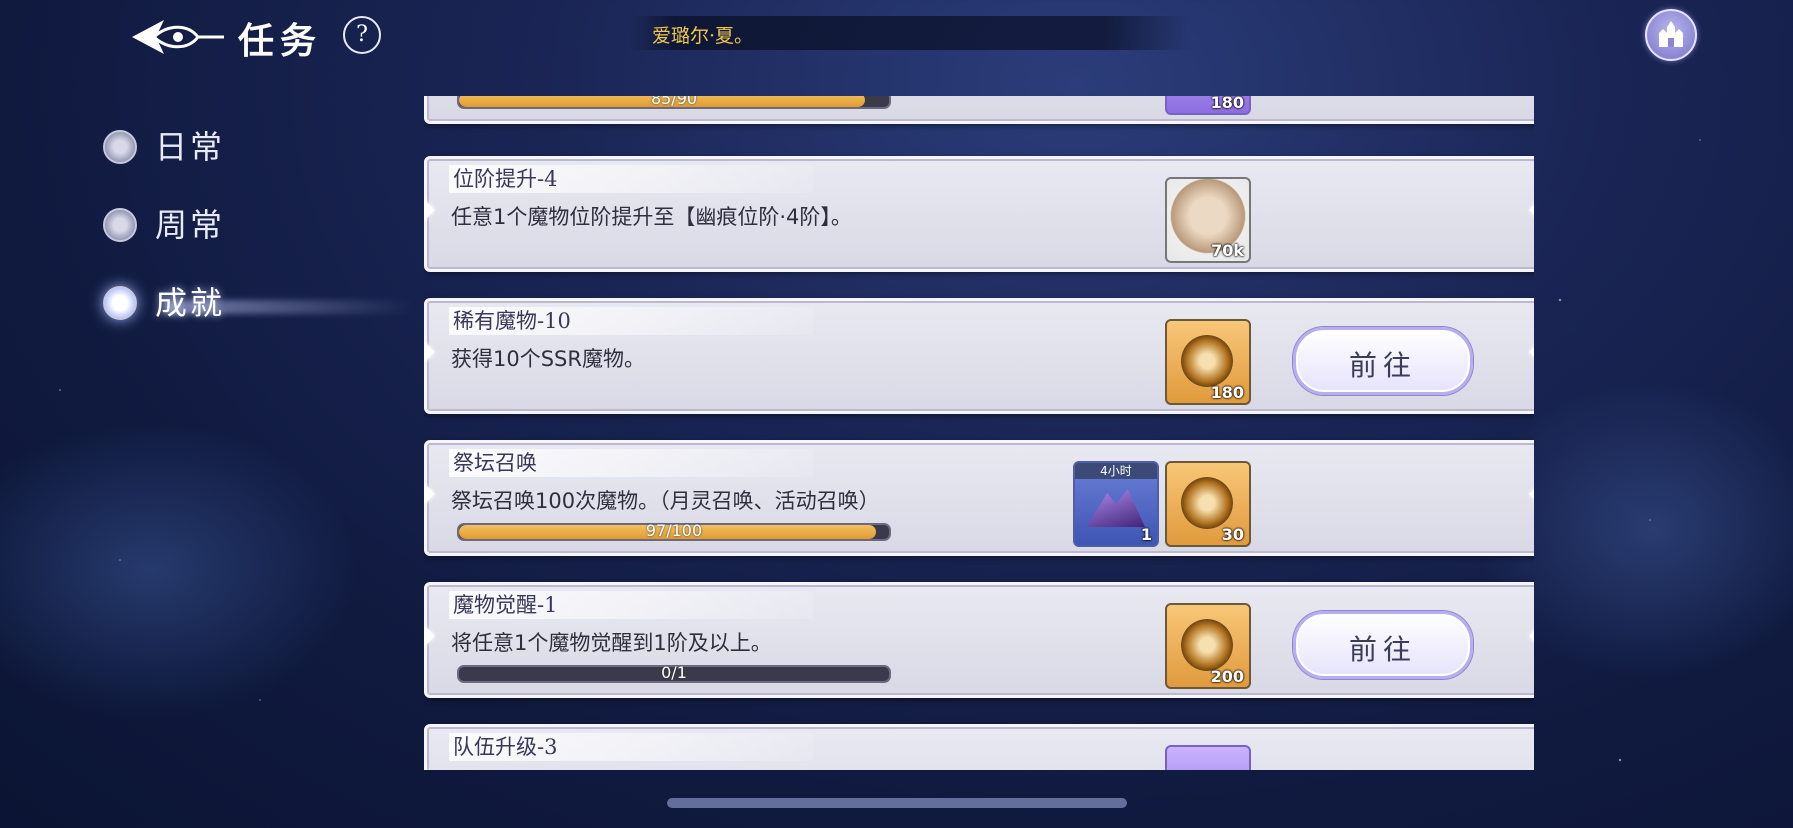 This screenshot has width=1793, height=828. Describe the element at coordinates (120, 225) in the screenshot. I see `weekly-book-icon` at that location.